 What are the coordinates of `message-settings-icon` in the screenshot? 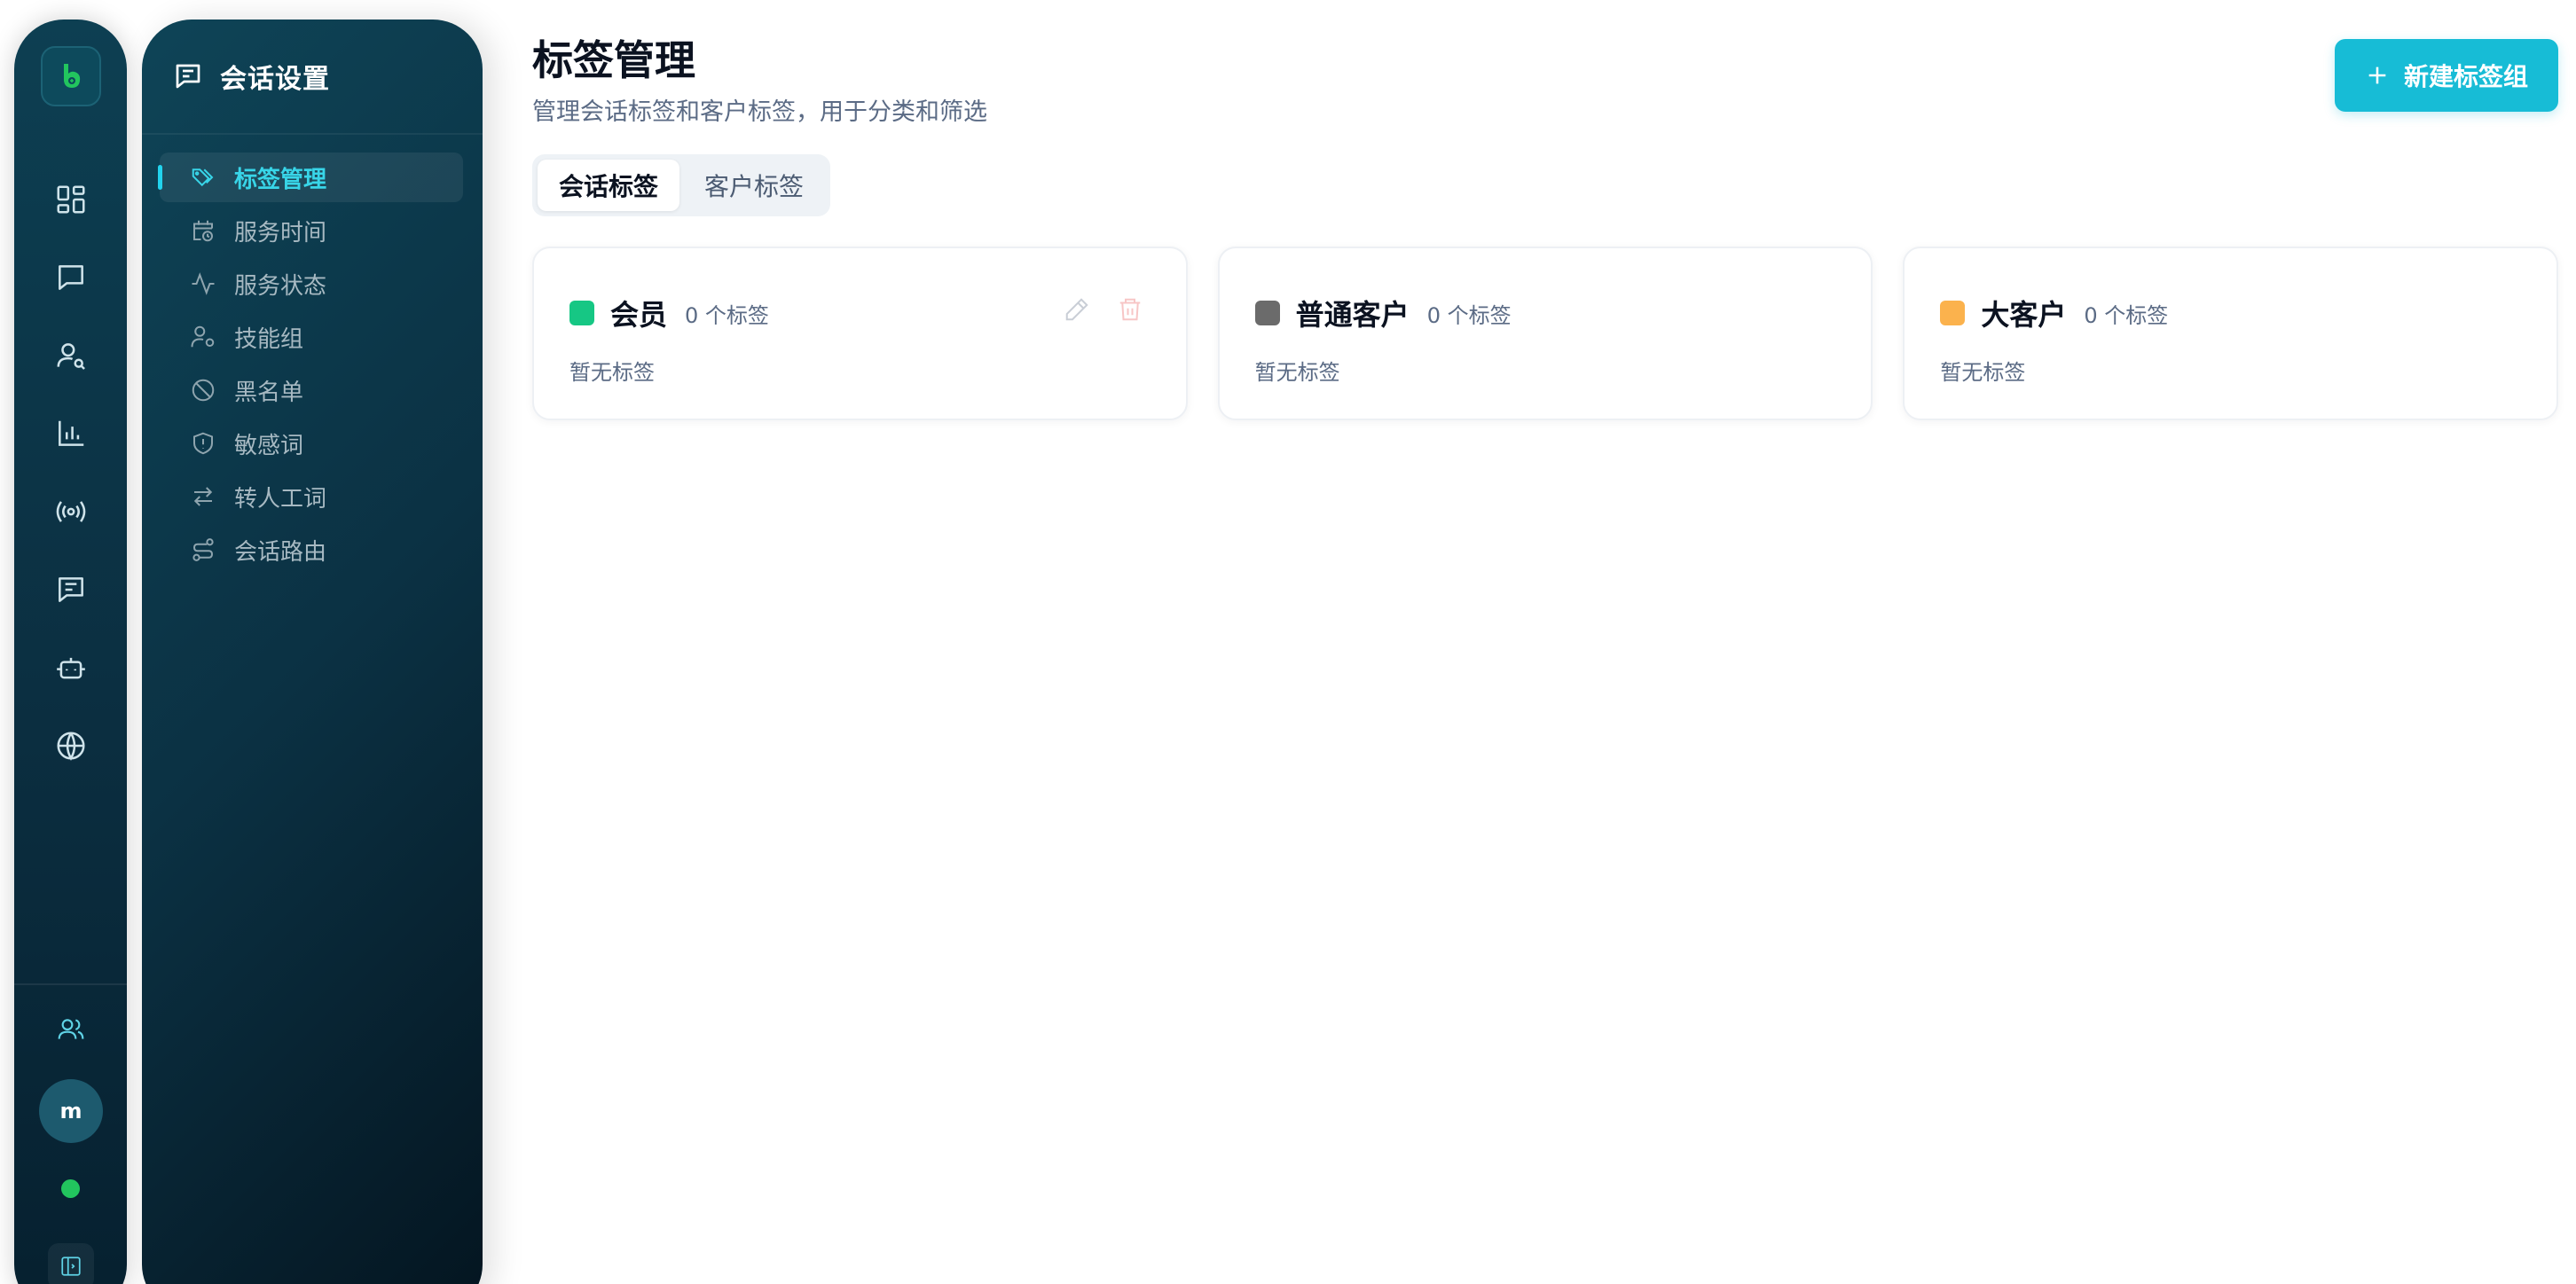 It's located at (188, 76).